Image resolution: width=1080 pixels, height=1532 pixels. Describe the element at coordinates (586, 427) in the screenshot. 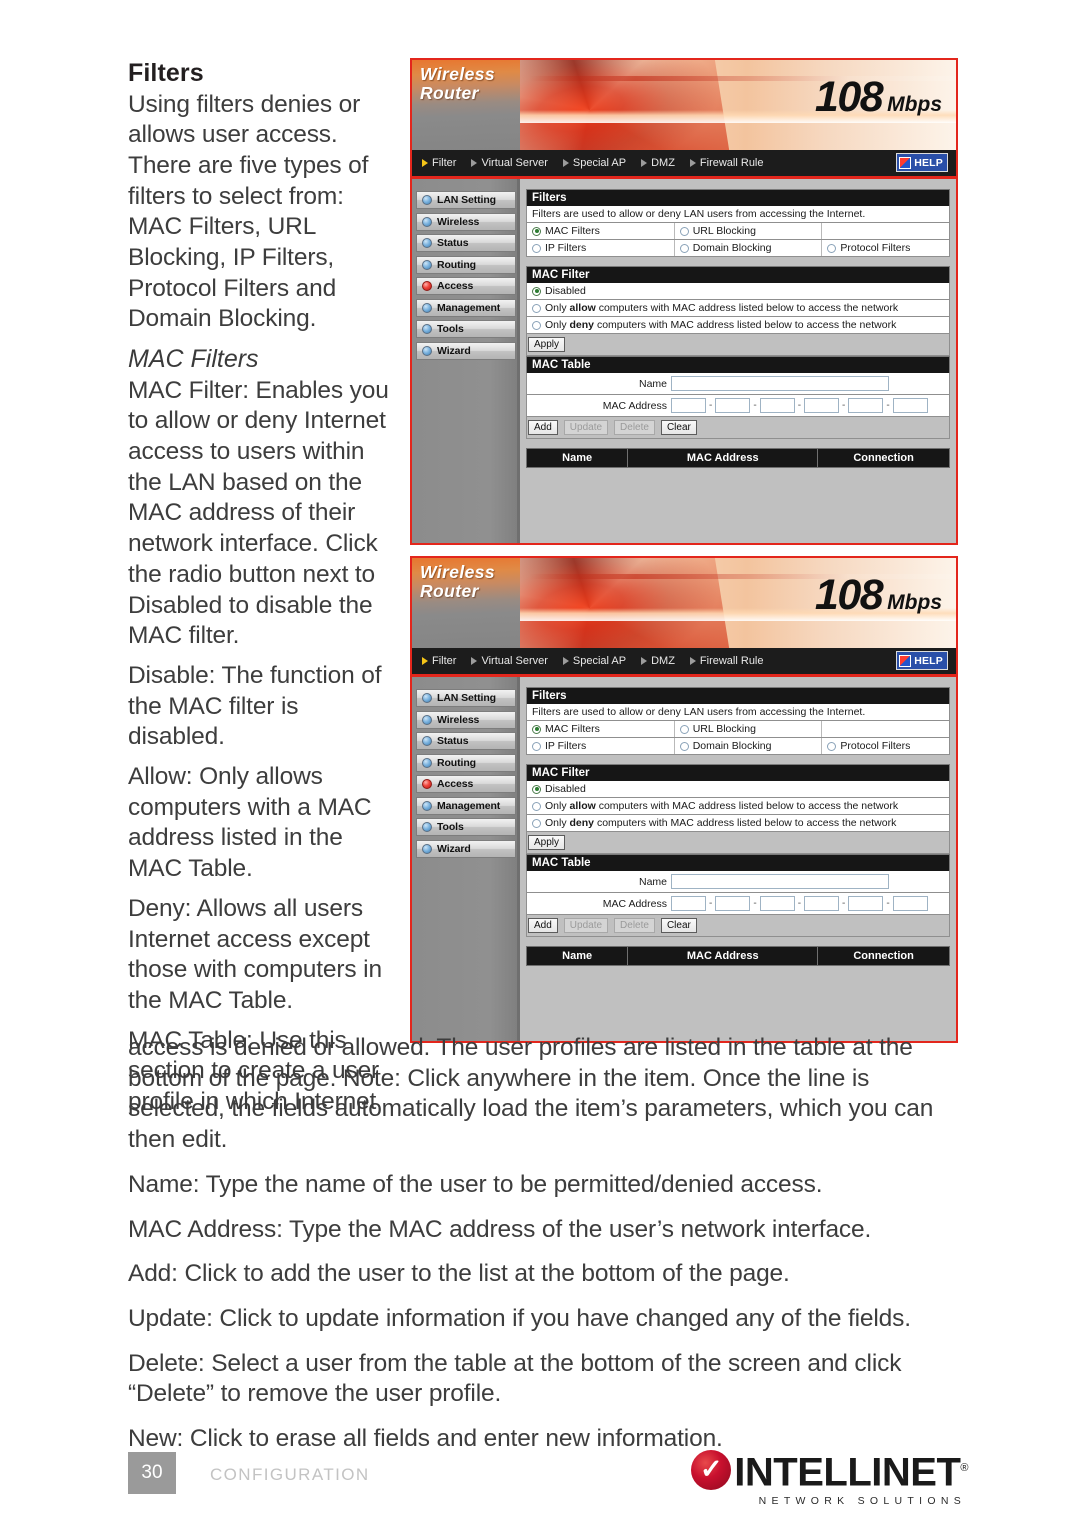

I see `update-button: Update` at that location.